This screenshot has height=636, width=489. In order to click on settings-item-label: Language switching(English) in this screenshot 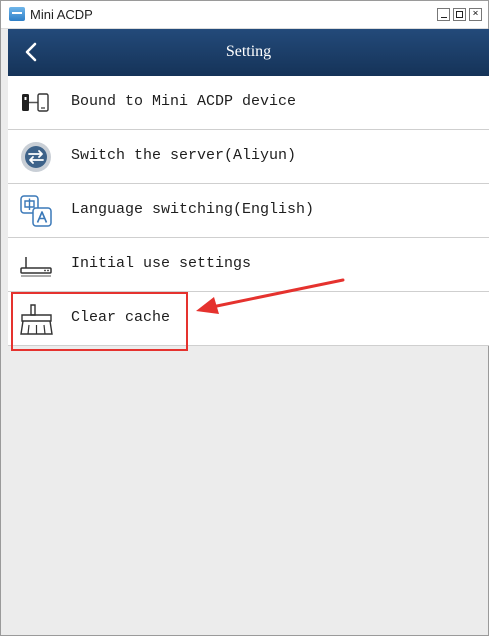, I will do `click(193, 209)`.